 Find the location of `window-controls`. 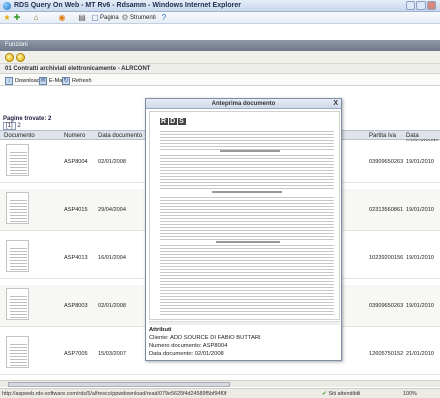

window-controls is located at coordinates (421, 5).